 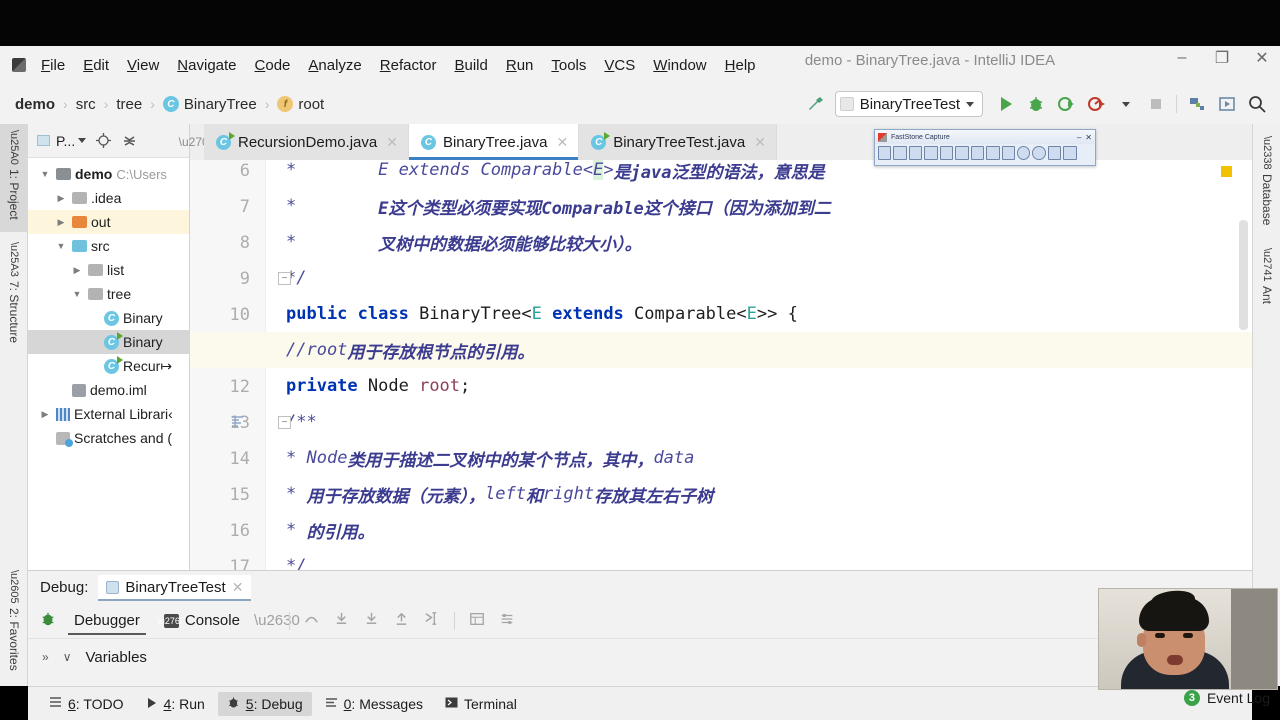 What do you see at coordinates (107, 621) in the screenshot?
I see `tab-debugger: Debugger` at bounding box center [107, 621].